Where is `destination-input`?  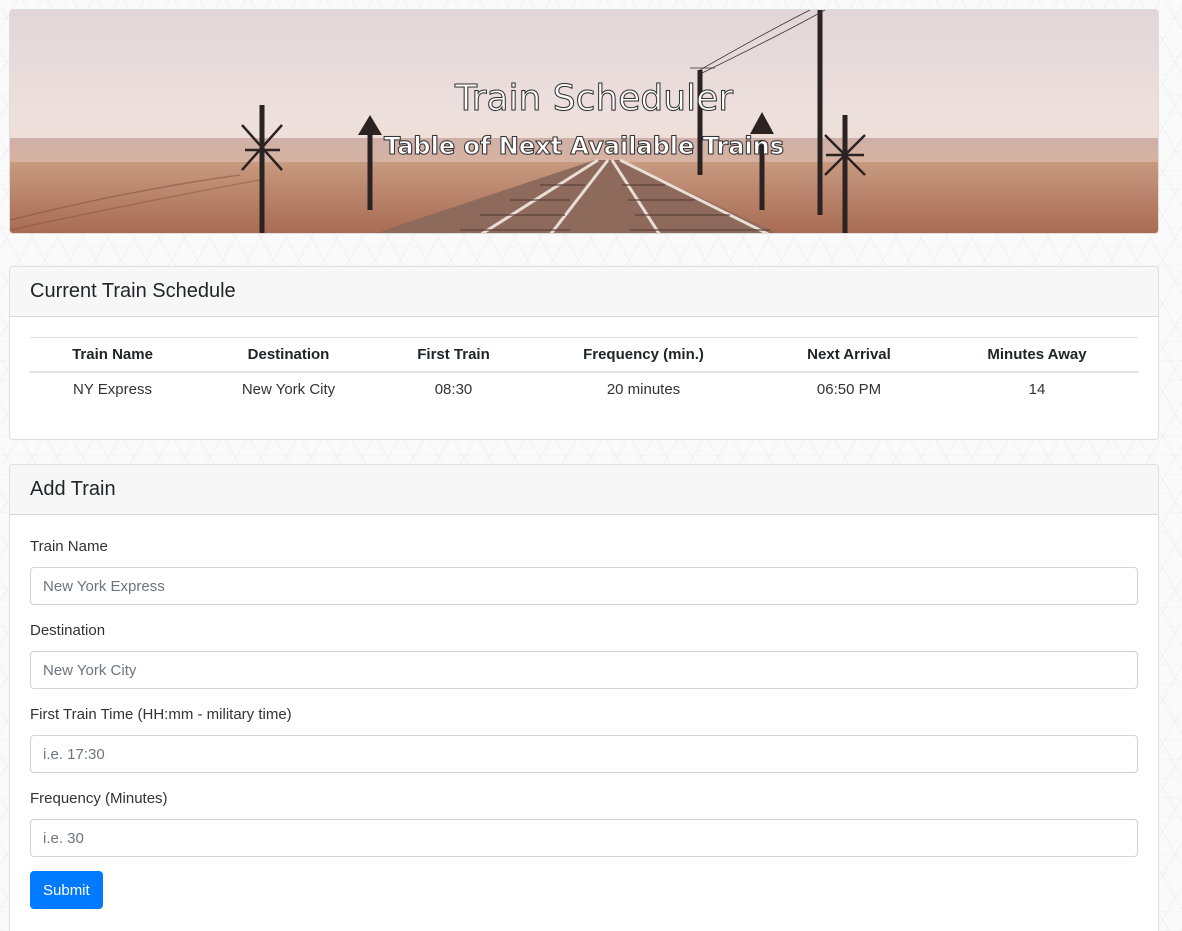 destination-input is located at coordinates (584, 670).